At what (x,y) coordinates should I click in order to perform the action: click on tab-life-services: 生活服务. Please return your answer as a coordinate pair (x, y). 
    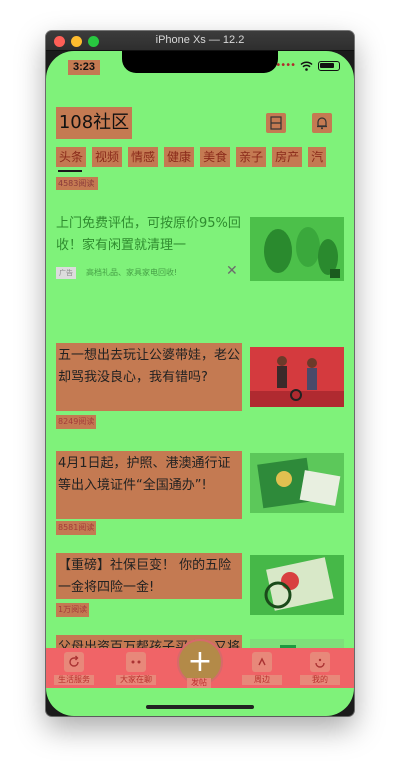
    Looking at the image, I should click on (74, 669).